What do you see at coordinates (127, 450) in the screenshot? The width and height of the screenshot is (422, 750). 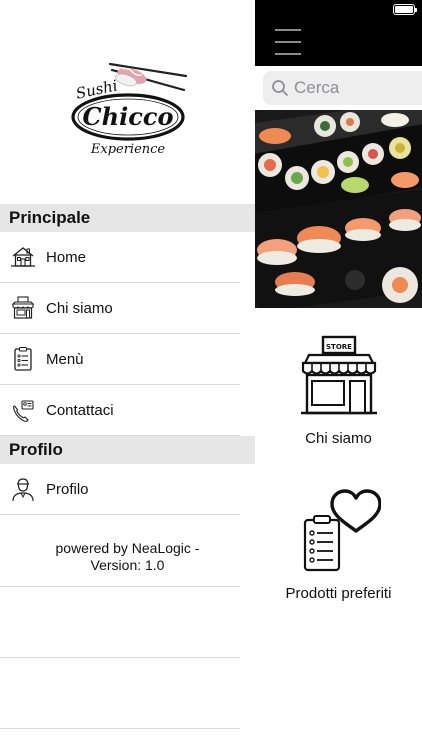 I see `section-header-profilo: Profilo` at bounding box center [127, 450].